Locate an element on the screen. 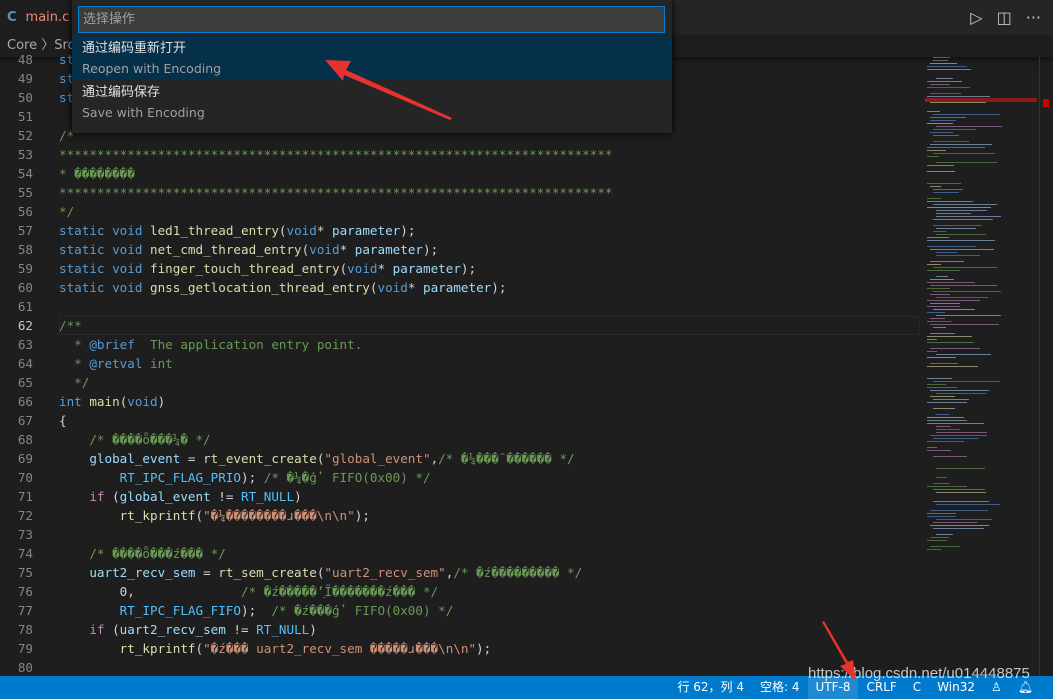 This screenshot has height=699, width=1053. code-line: 66 int main(void) is located at coordinates (460, 401).